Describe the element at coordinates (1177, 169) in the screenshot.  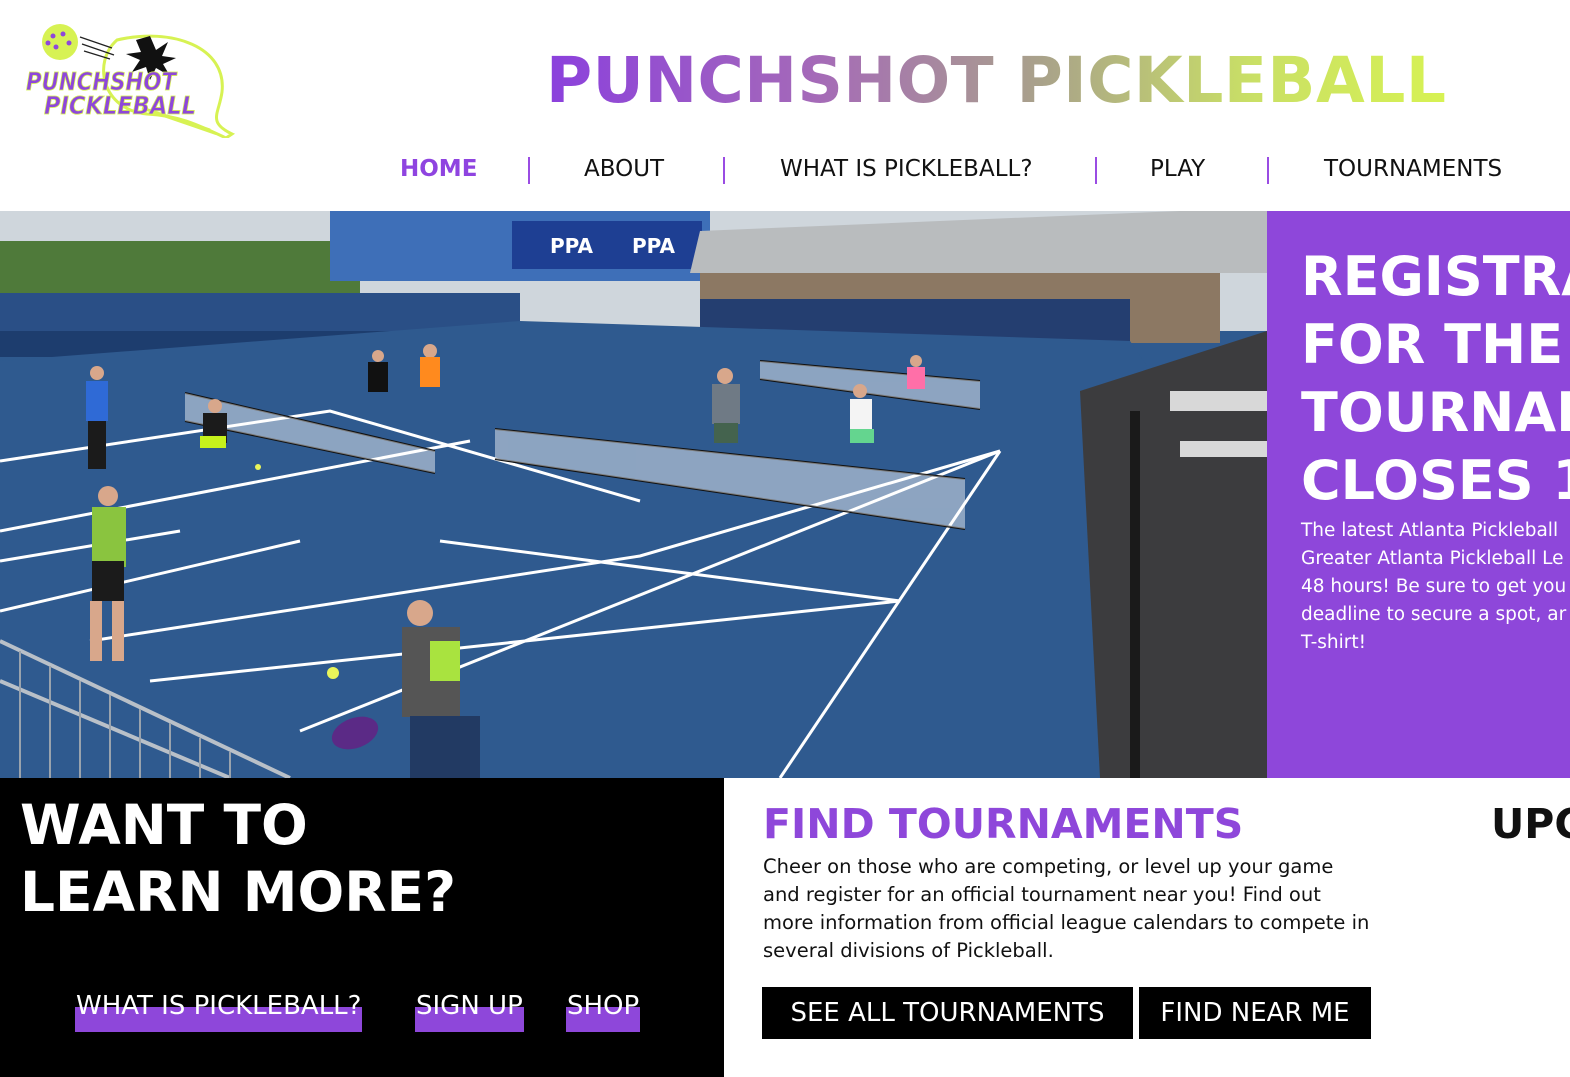
I see `nav-play: PLAY` at that location.